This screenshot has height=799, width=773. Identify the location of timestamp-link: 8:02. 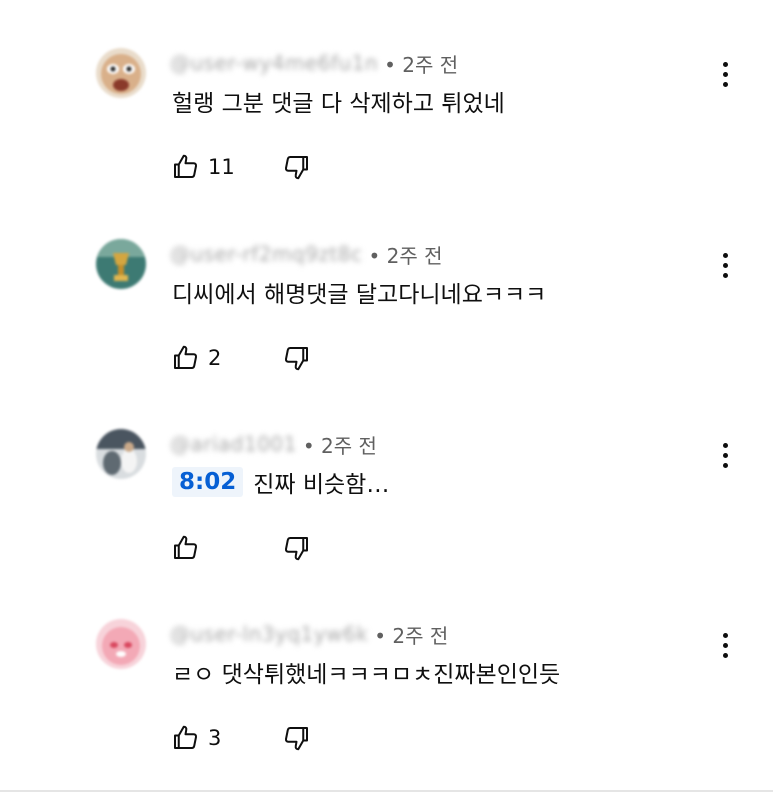
(208, 482).